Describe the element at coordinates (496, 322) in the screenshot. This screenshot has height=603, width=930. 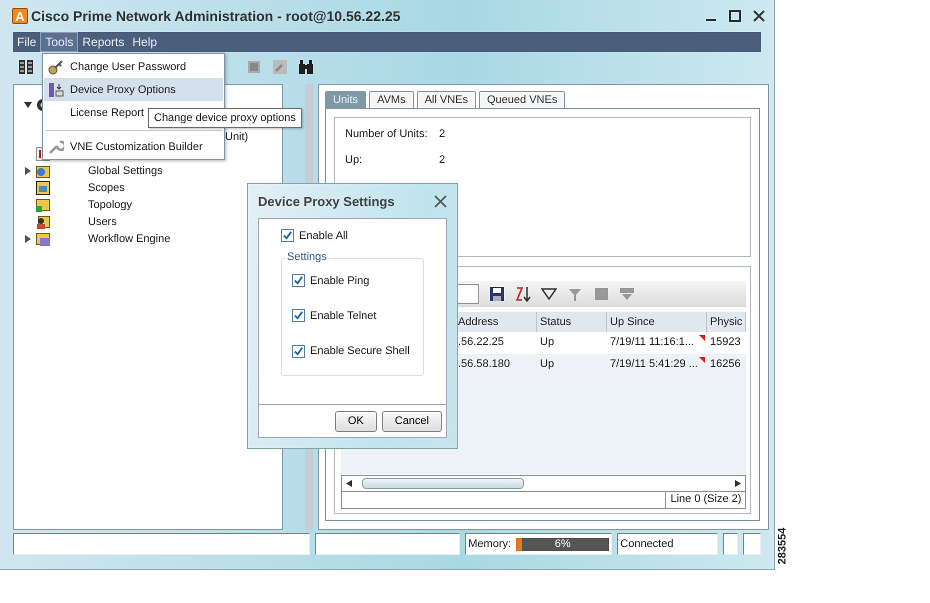
I see `column-header: Address` at that location.